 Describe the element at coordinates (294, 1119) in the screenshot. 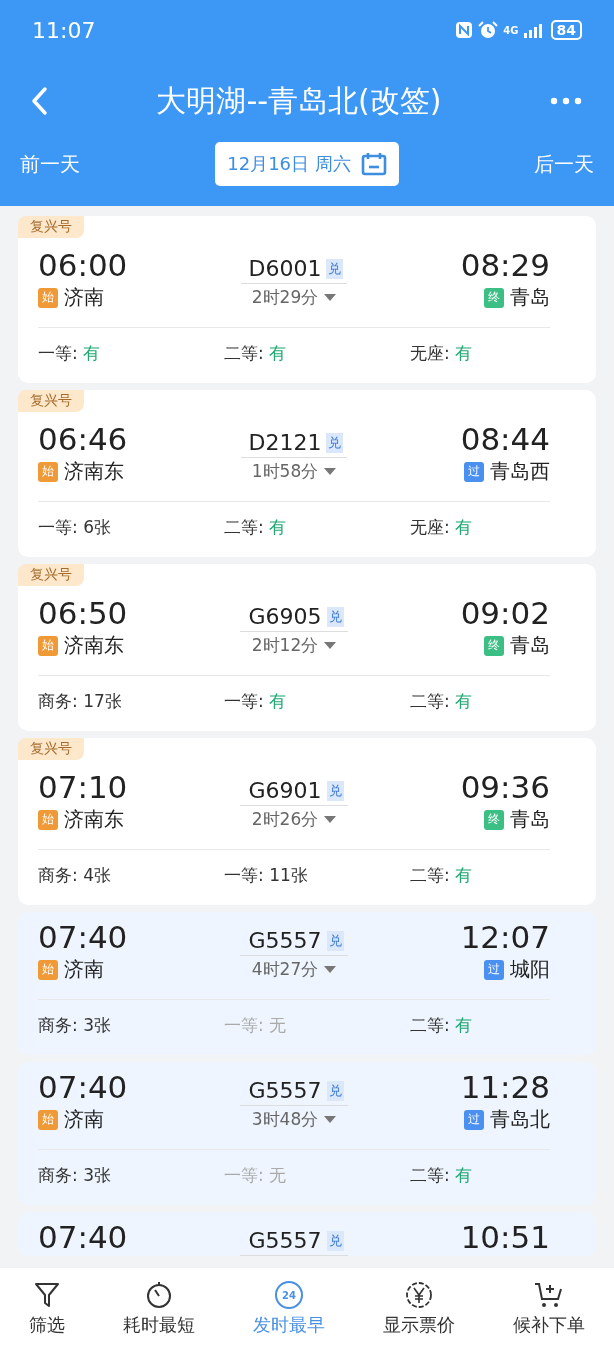

I see `duration-dropdown: 3时48分` at that location.